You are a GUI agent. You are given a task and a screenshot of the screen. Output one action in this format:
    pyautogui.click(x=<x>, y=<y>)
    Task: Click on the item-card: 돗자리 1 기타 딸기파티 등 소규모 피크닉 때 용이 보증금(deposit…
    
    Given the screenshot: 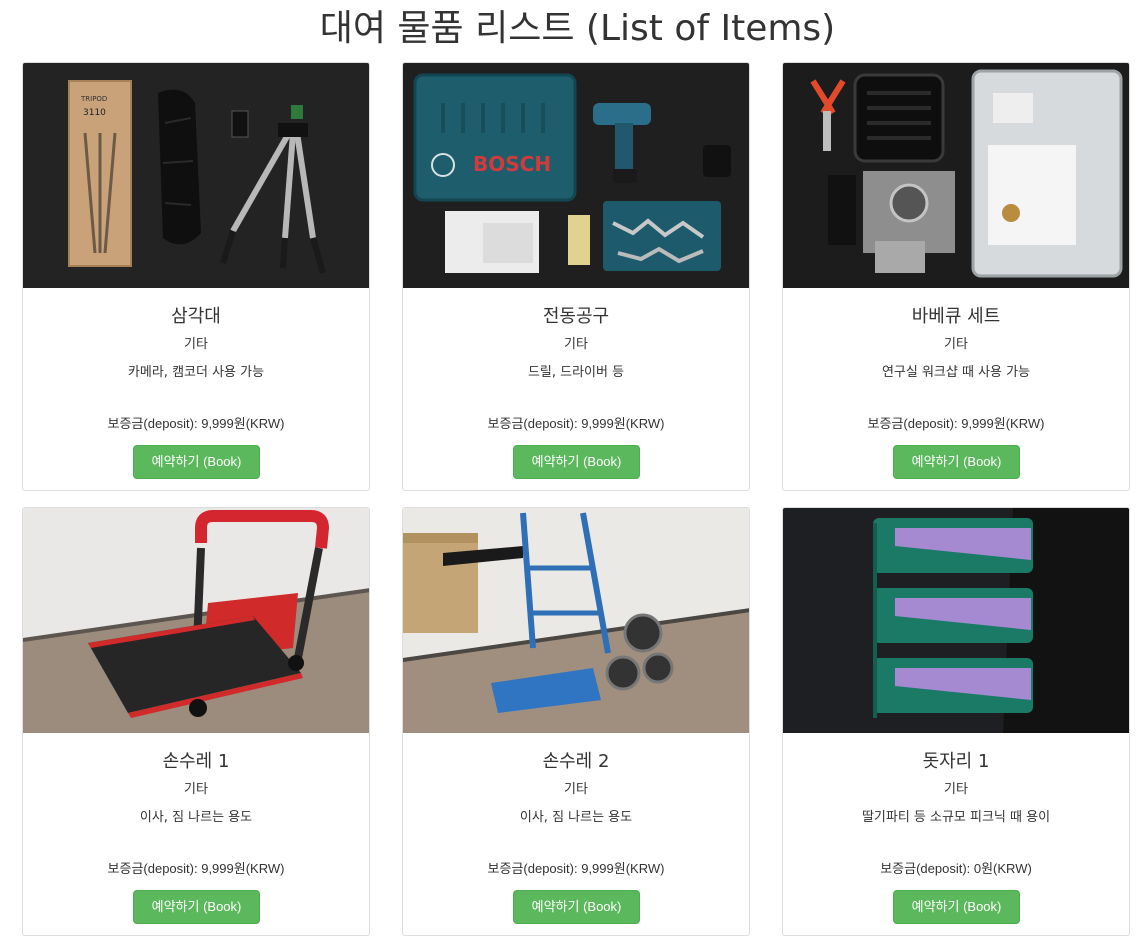 What is the action you would take?
    pyautogui.click(x=956, y=721)
    